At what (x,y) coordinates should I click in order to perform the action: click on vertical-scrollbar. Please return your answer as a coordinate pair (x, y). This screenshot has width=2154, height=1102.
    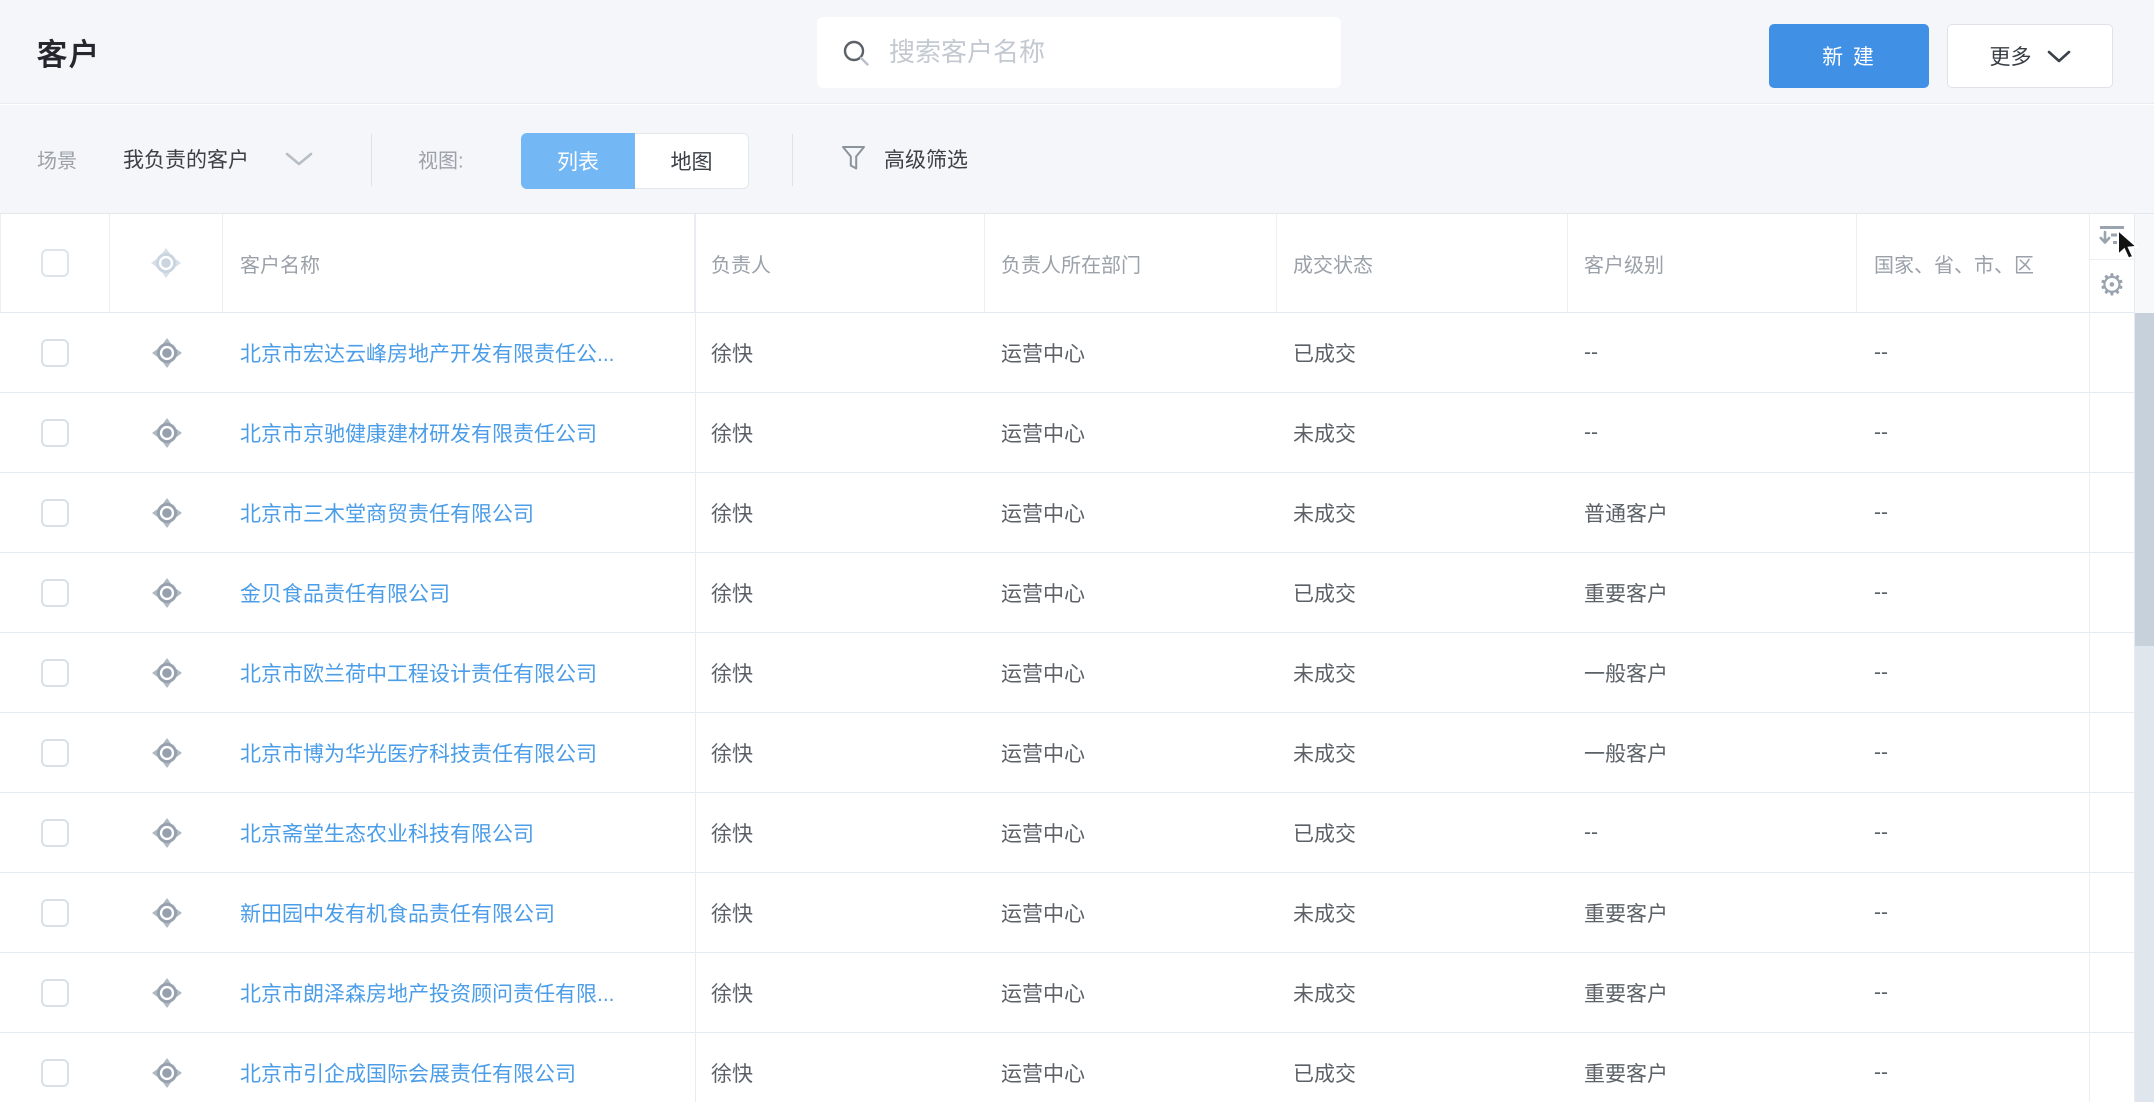
    Looking at the image, I should click on (2144, 658).